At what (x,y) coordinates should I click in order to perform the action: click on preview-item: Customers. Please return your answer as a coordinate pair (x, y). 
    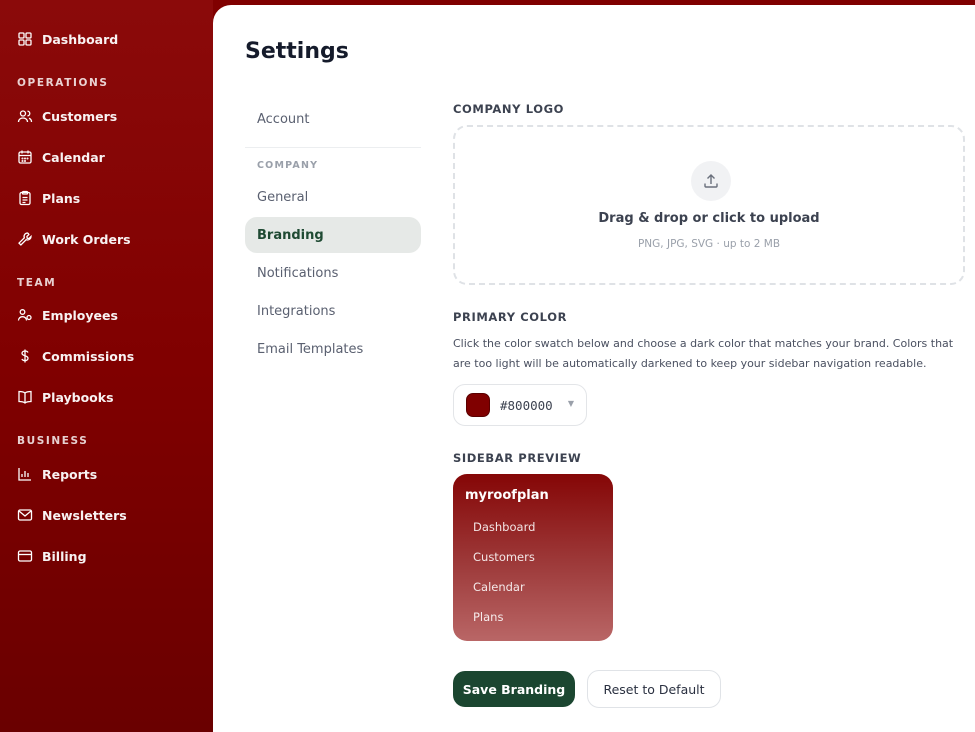
    Looking at the image, I should click on (504, 557).